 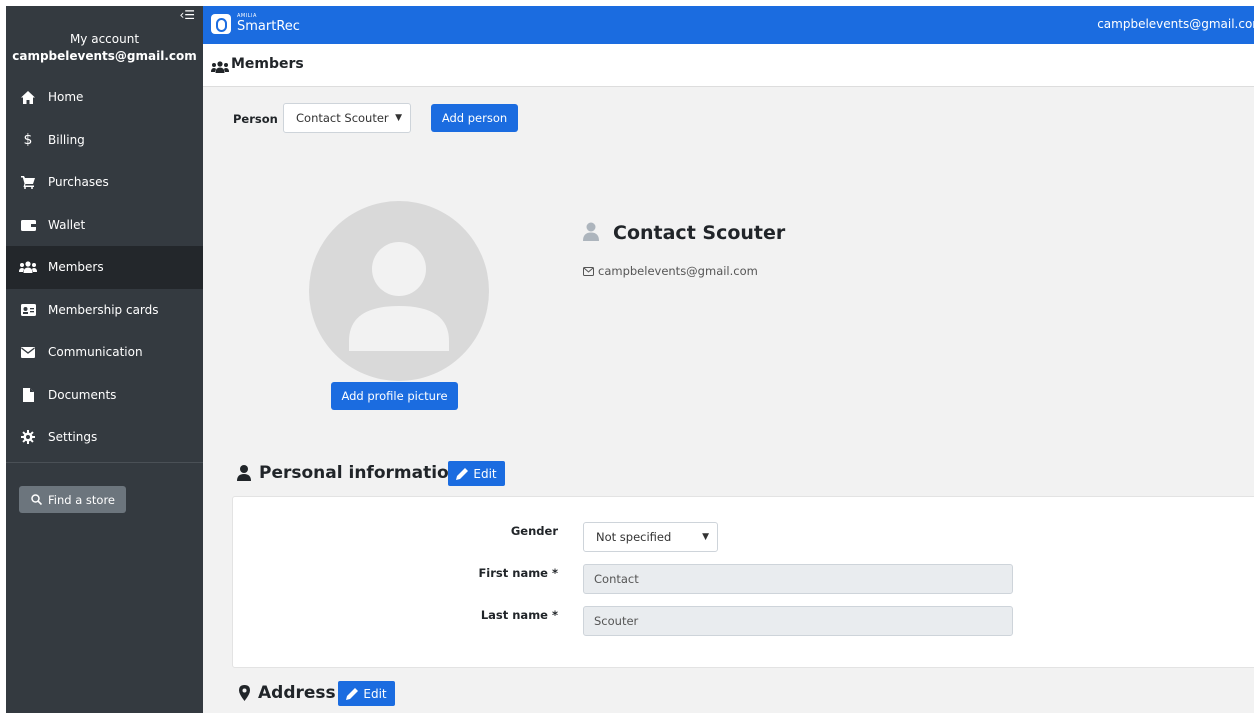 I want to click on page-title: Members, so click(x=267, y=64).